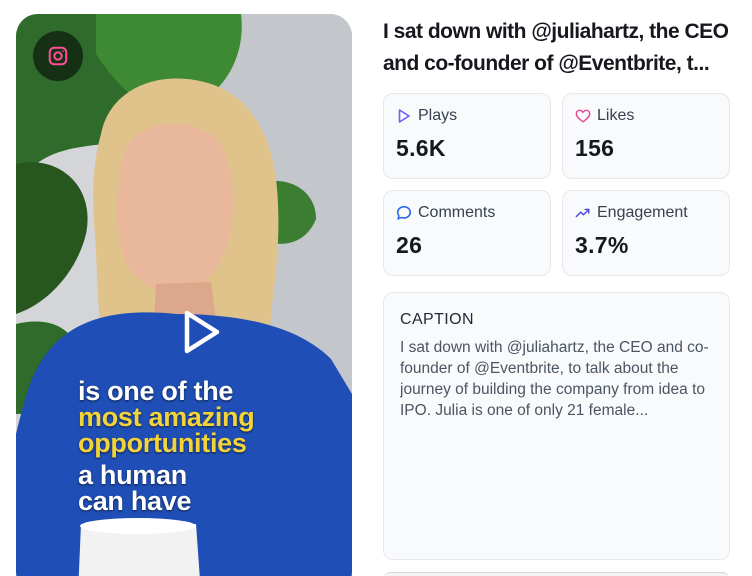 The image size is (752, 576). Describe the element at coordinates (156, 391) in the screenshot. I see `overlay-line: is one of the` at that location.